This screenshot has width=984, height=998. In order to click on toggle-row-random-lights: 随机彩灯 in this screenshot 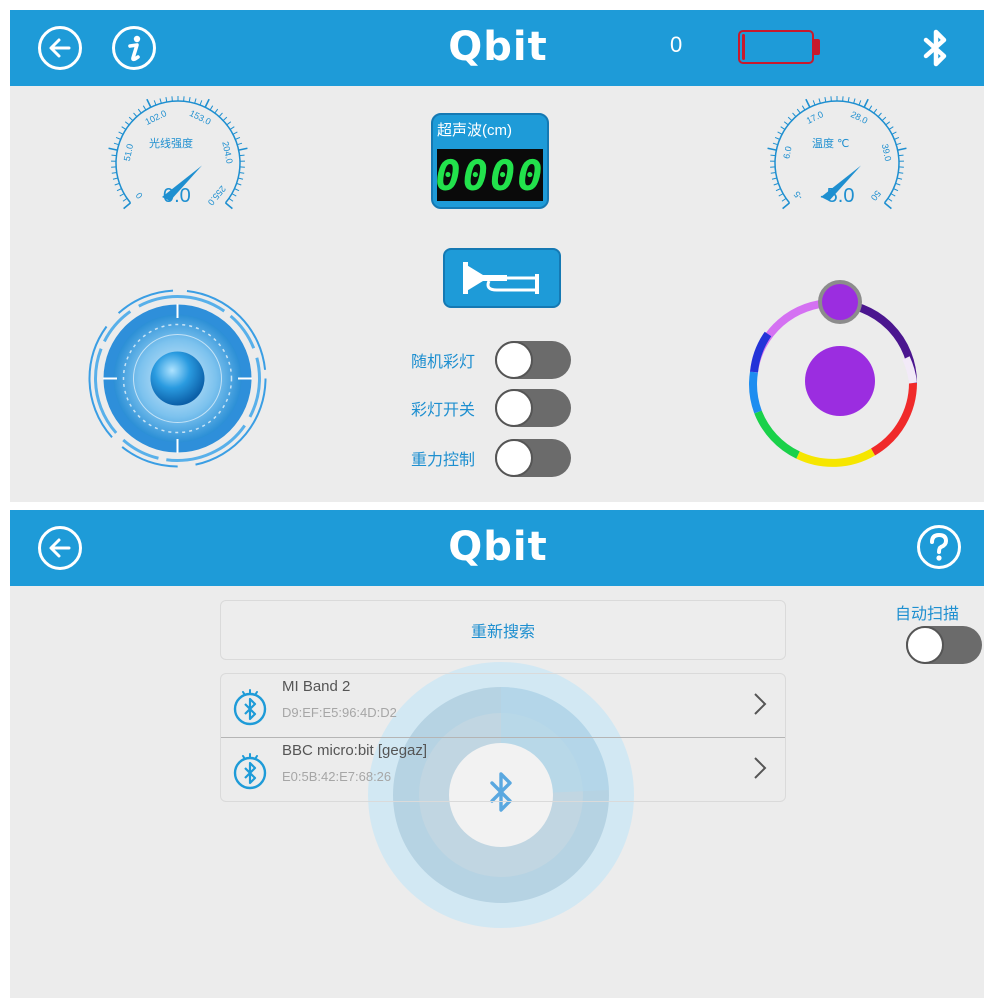, I will do `click(480, 360)`.